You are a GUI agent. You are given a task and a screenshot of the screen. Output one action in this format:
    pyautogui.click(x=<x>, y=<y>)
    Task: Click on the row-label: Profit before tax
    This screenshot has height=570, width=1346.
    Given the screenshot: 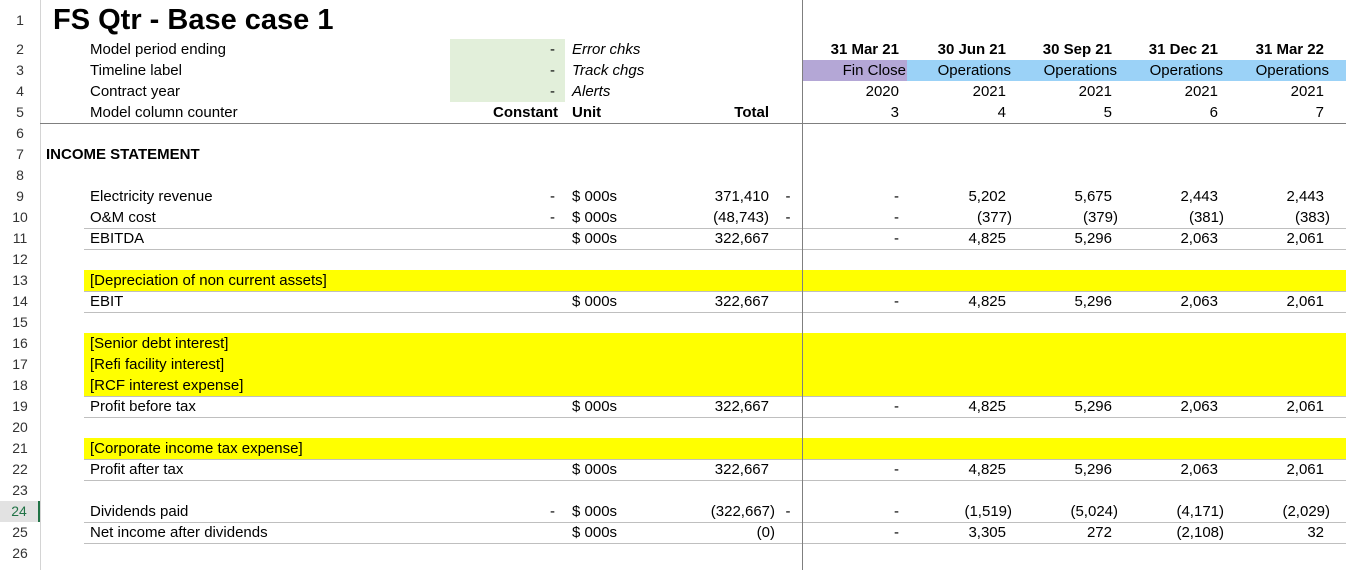 What is the action you would take?
    pyautogui.click(x=143, y=406)
    